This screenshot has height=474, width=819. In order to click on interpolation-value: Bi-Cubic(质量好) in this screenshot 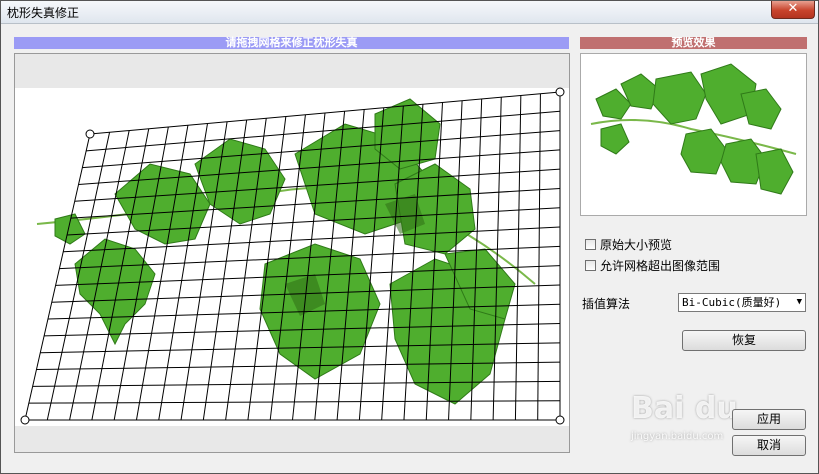, I will do `click(732, 302)`.